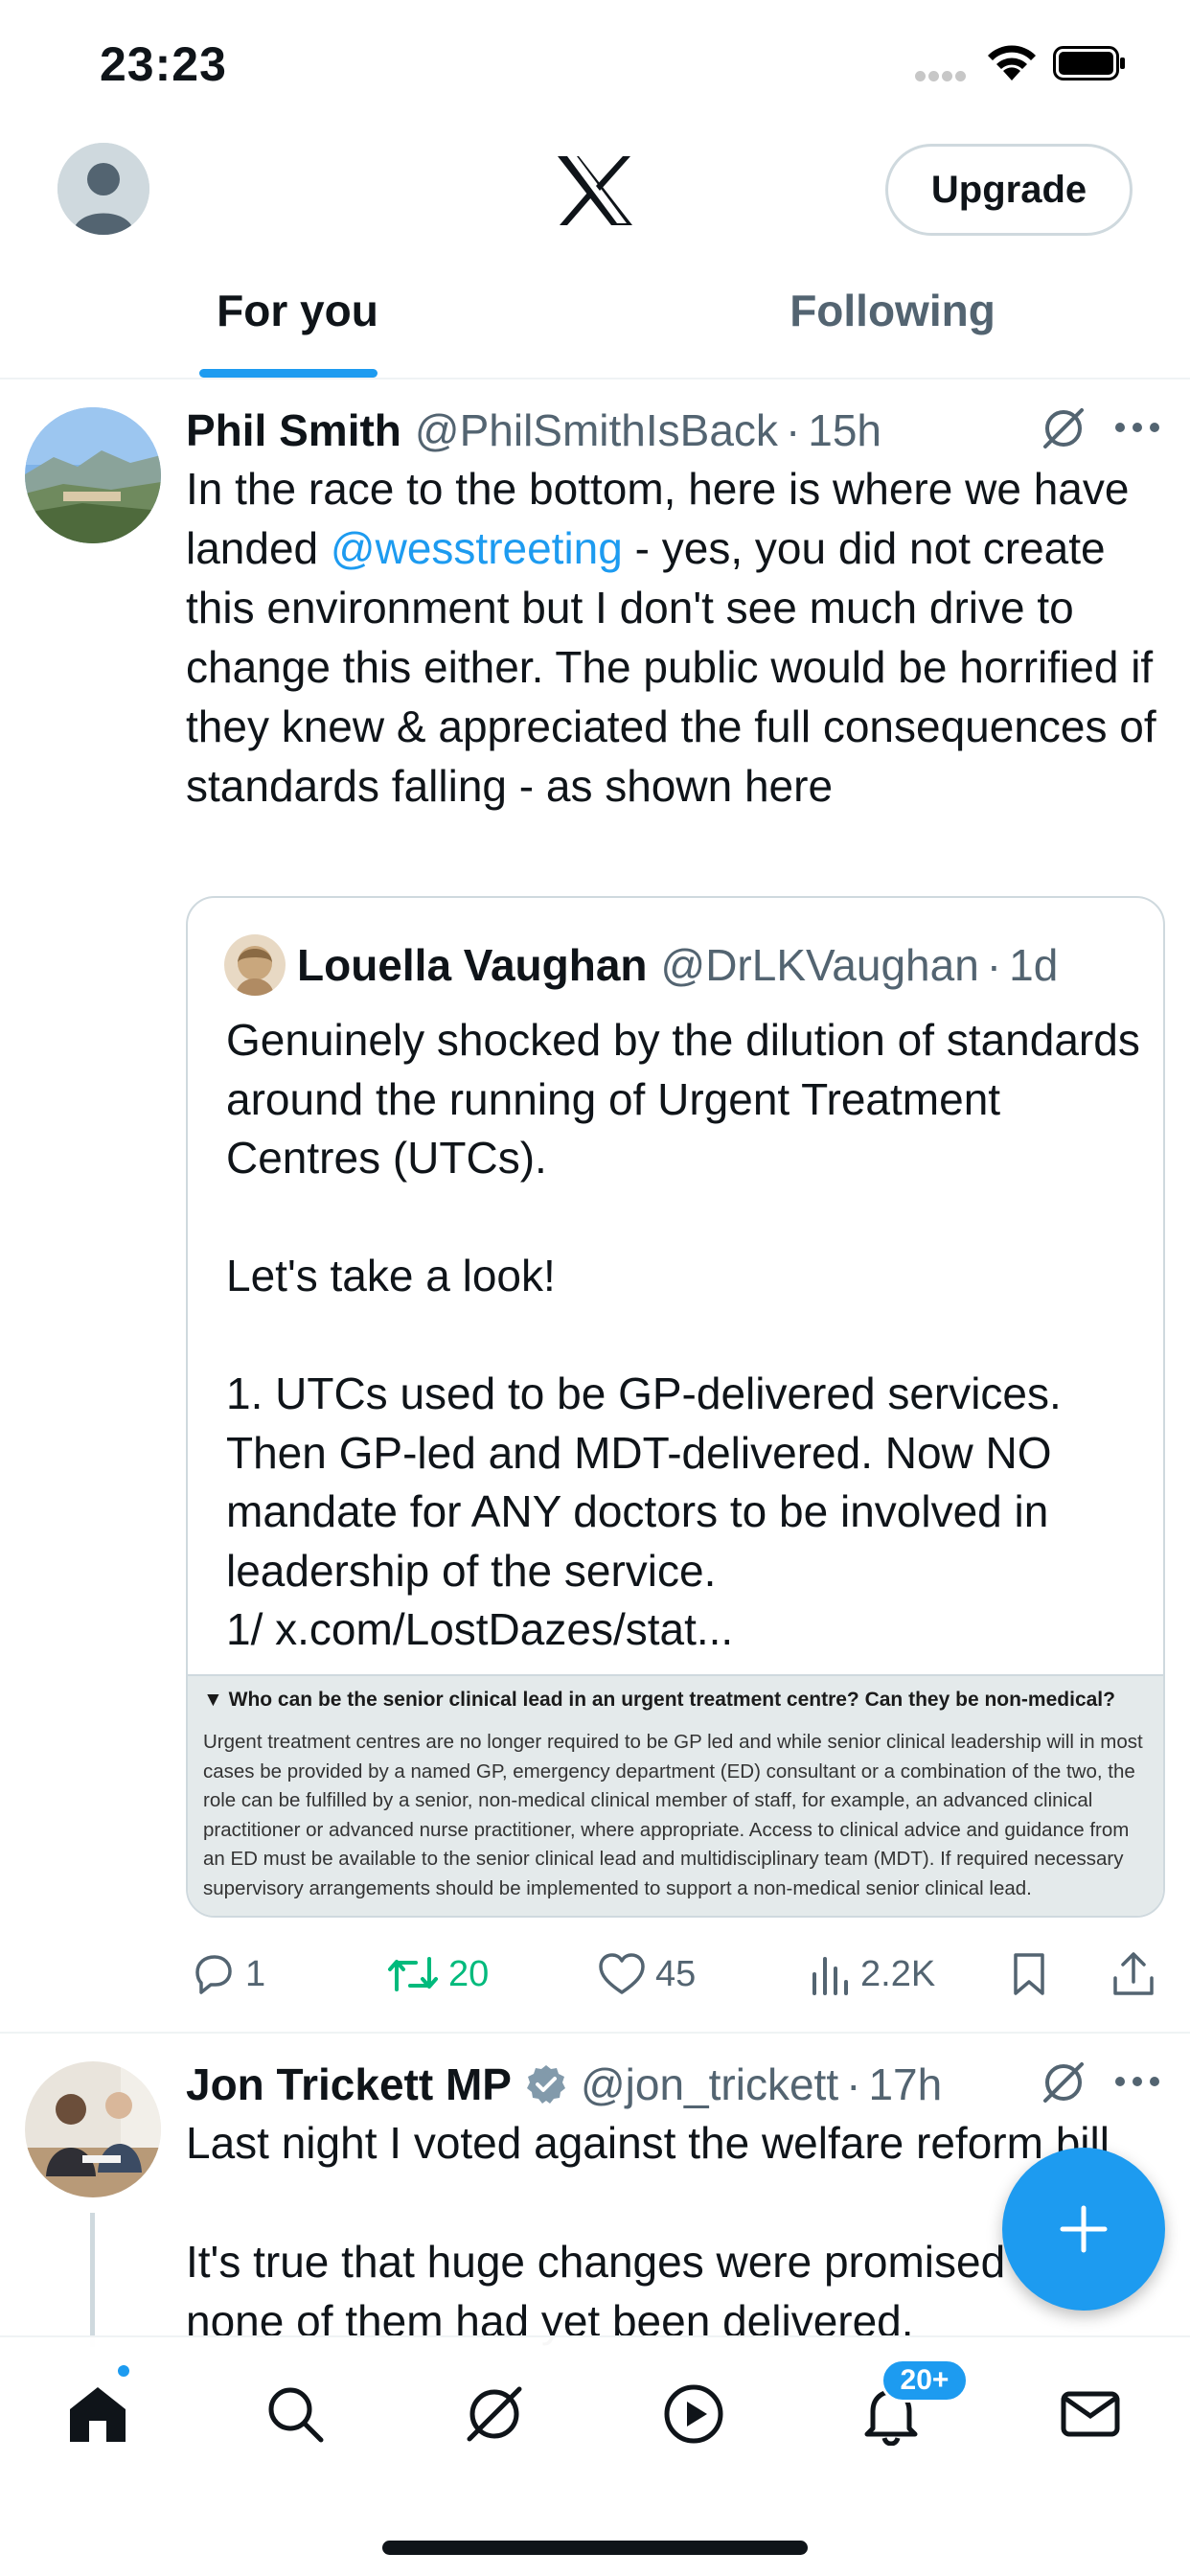 Image resolution: width=1190 pixels, height=2576 pixels. What do you see at coordinates (647, 1974) in the screenshot?
I see `like-button: 45` at bounding box center [647, 1974].